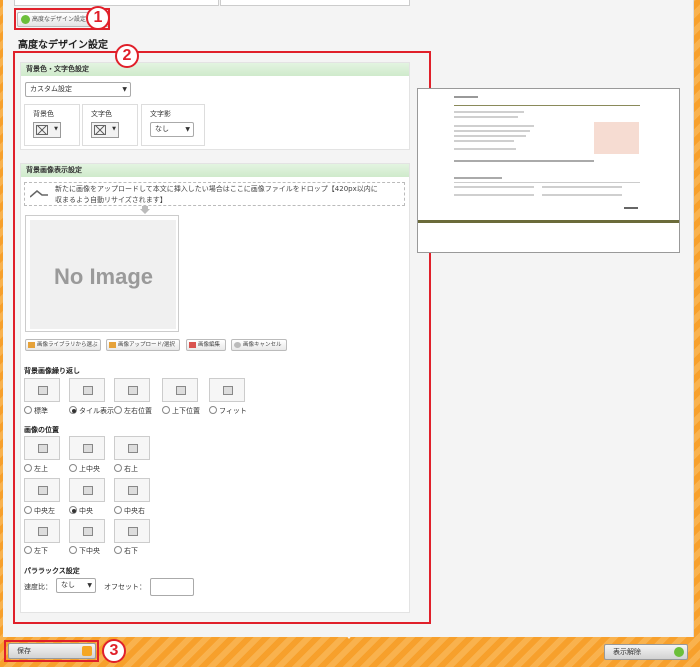 This screenshot has height=667, width=700. Describe the element at coordinates (616, 138) in the screenshot. I see `flower-photo` at that location.